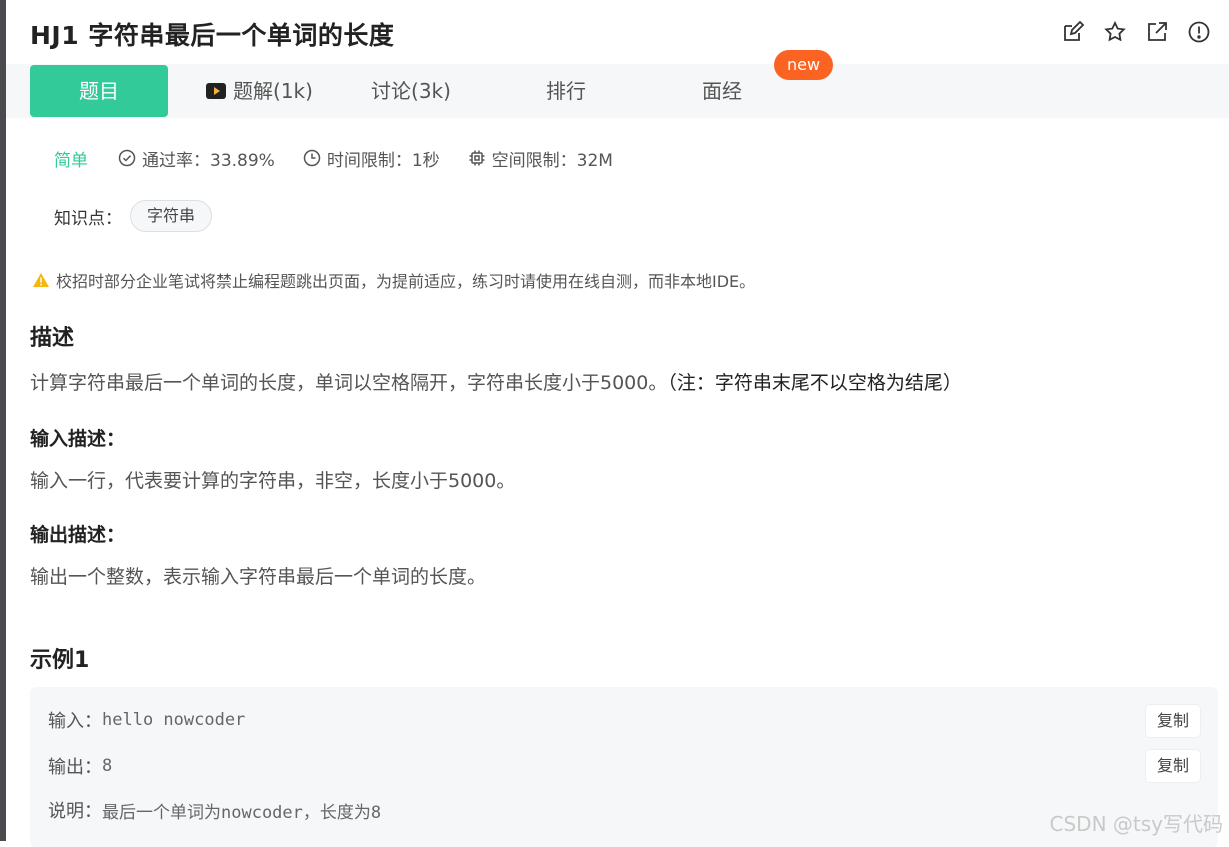 Image resolution: width=1229 pixels, height=847 pixels. What do you see at coordinates (1136, 32) in the screenshot?
I see `title-actions` at bounding box center [1136, 32].